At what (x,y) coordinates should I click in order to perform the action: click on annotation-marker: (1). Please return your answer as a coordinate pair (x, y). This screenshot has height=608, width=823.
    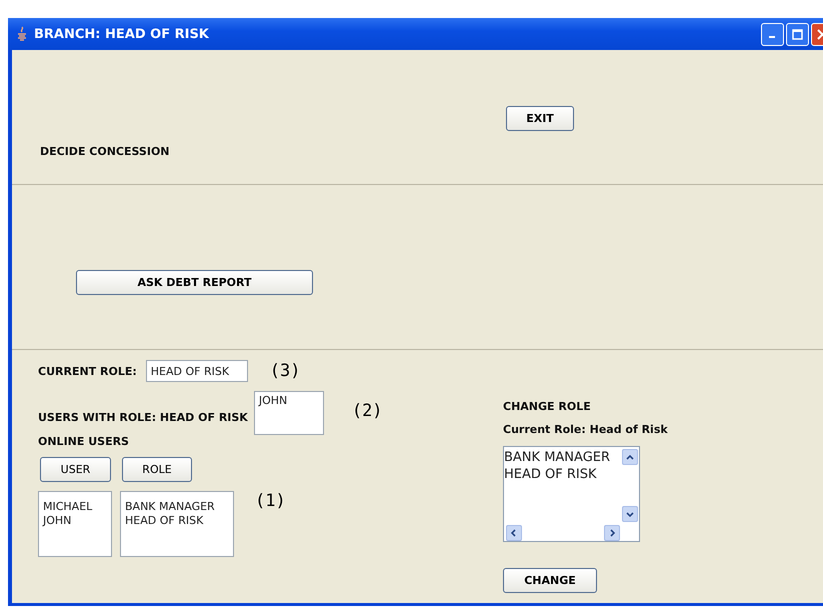
    Looking at the image, I should click on (270, 501).